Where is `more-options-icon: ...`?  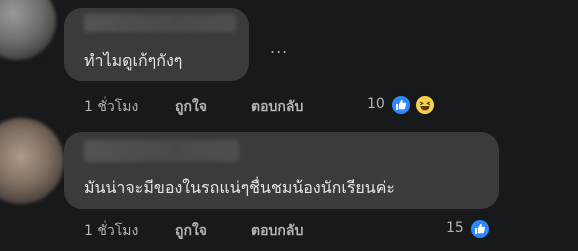 more-options-icon: ... is located at coordinates (279, 47).